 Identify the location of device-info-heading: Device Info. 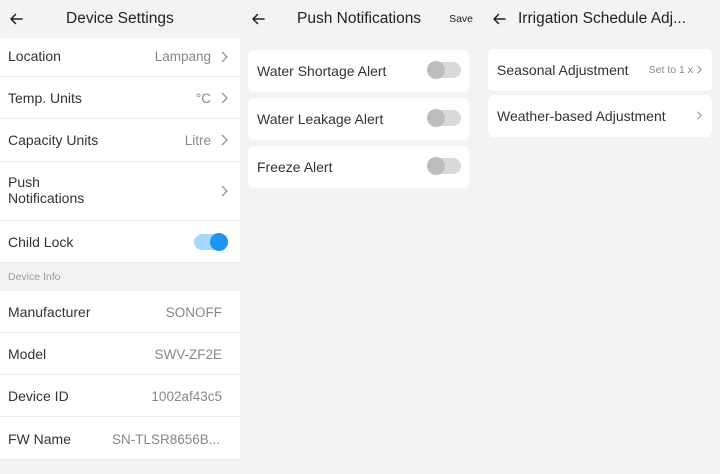
(34, 277).